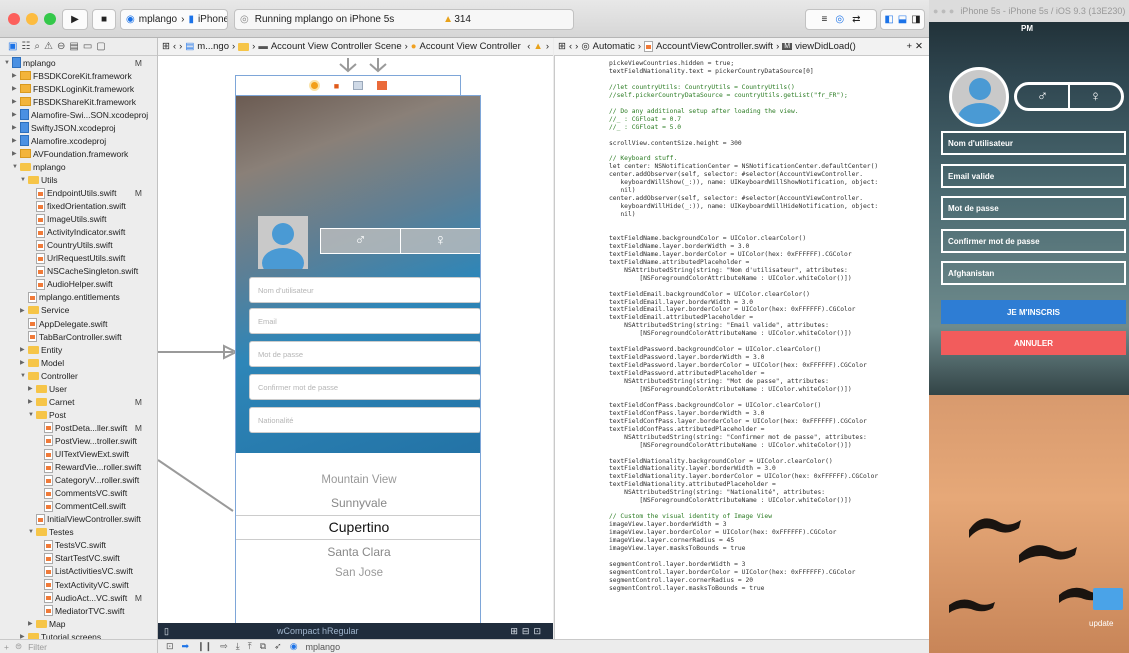 This screenshot has width=1129, height=653. Describe the element at coordinates (37, 647) in the screenshot. I see `filter-input: Filter` at that location.